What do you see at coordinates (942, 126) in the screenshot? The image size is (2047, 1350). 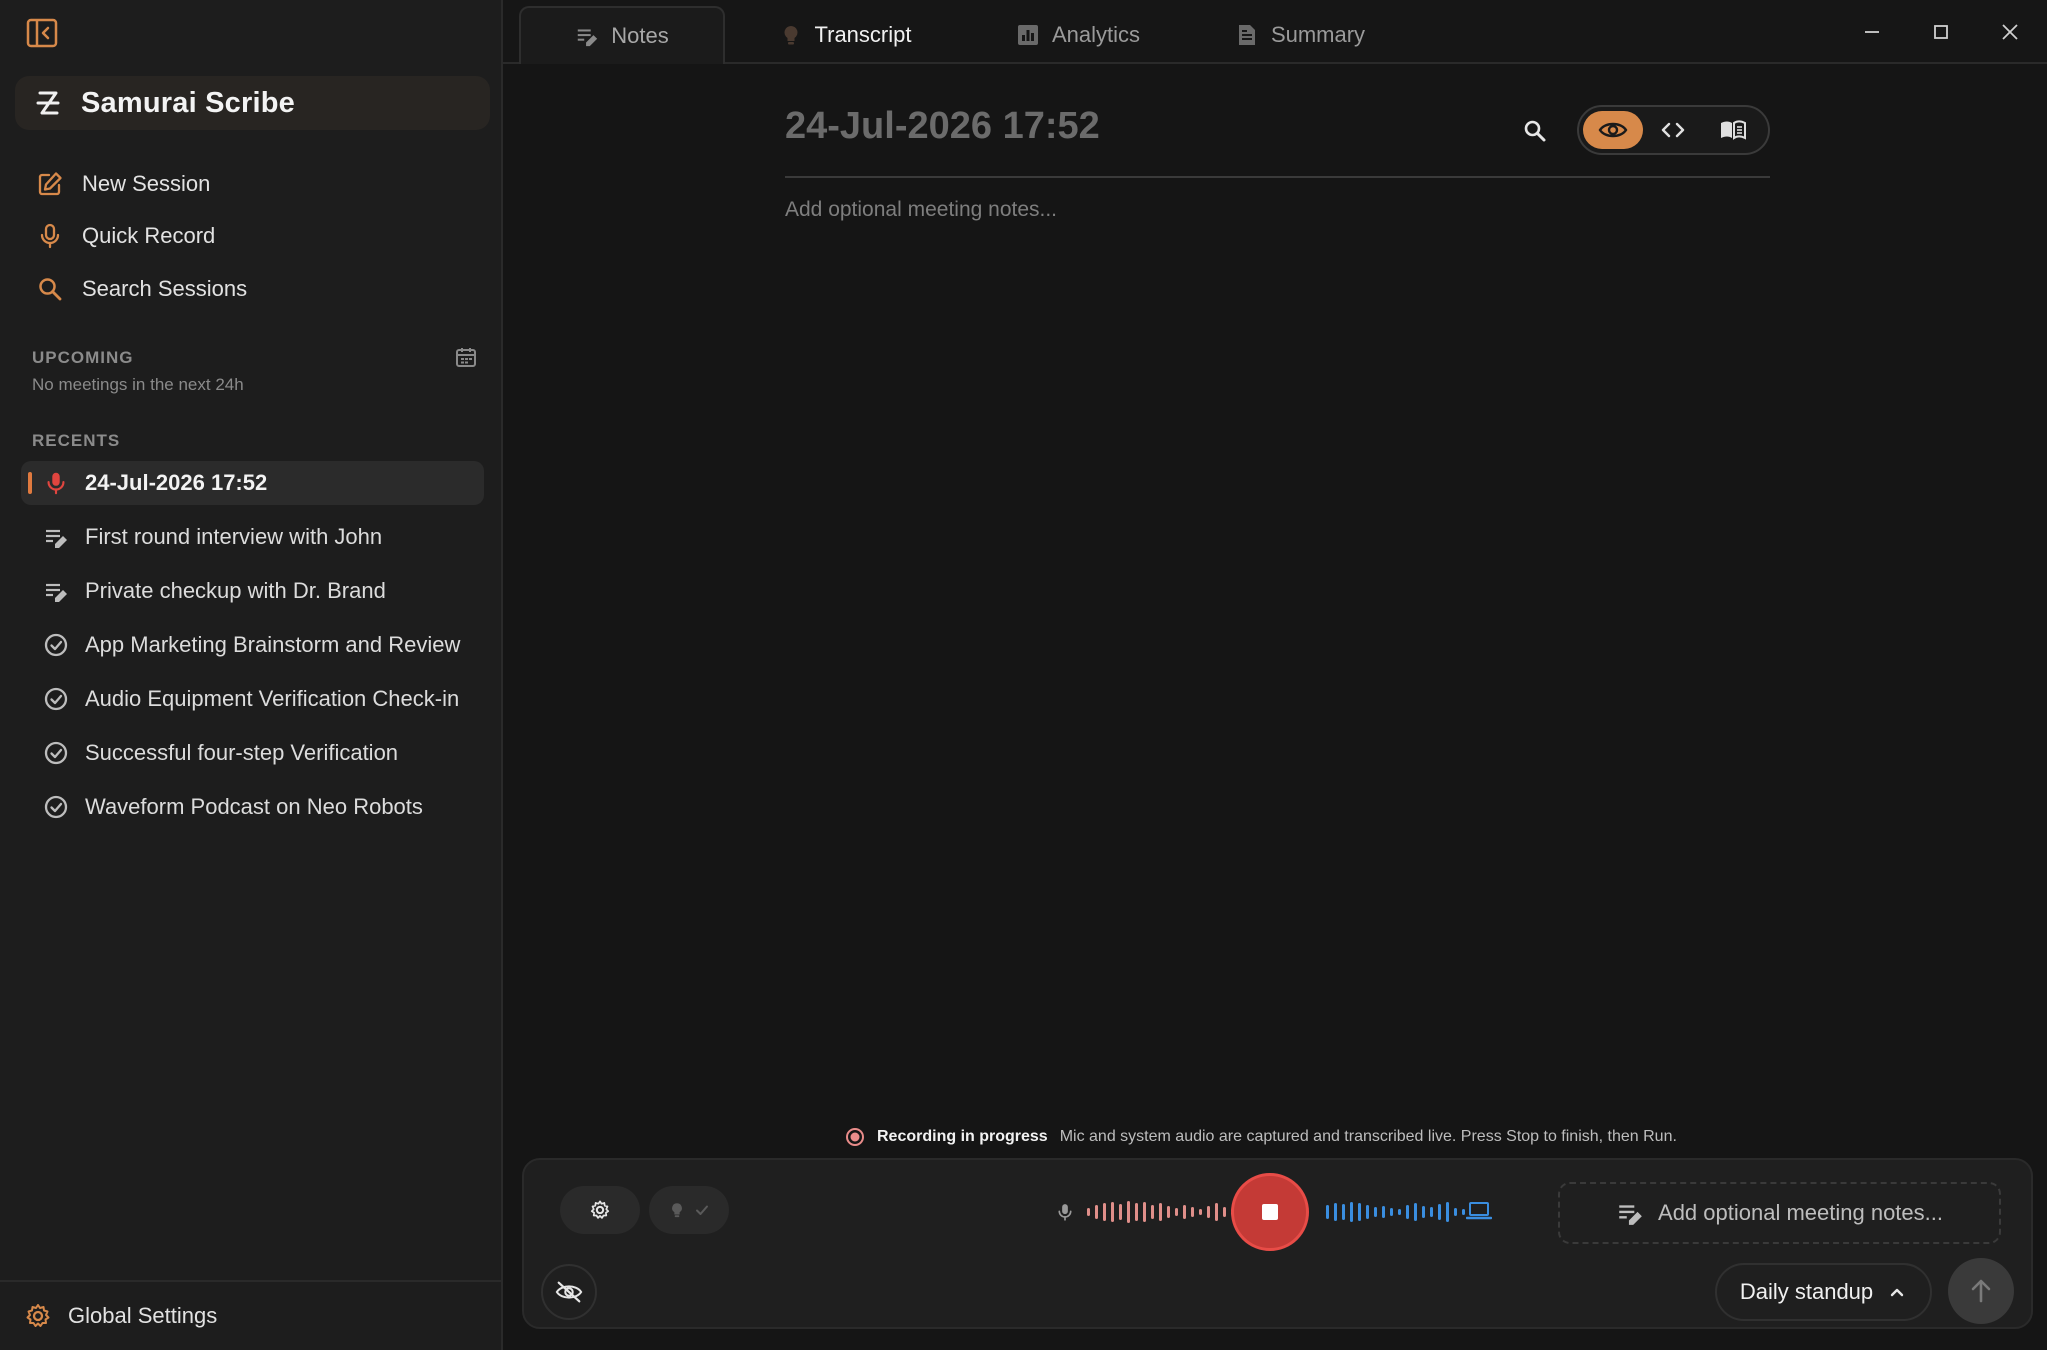 I see `document-title: 24-Jul-2026 17:52` at bounding box center [942, 126].